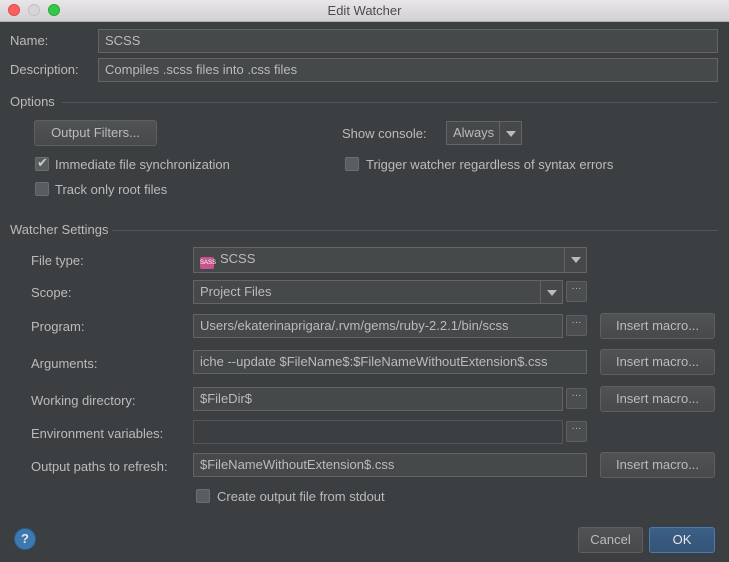 The height and width of the screenshot is (562, 729). Describe the element at coordinates (390, 465) in the screenshot. I see `output-paths-field: $FileNameWithoutExtension$.css` at that location.